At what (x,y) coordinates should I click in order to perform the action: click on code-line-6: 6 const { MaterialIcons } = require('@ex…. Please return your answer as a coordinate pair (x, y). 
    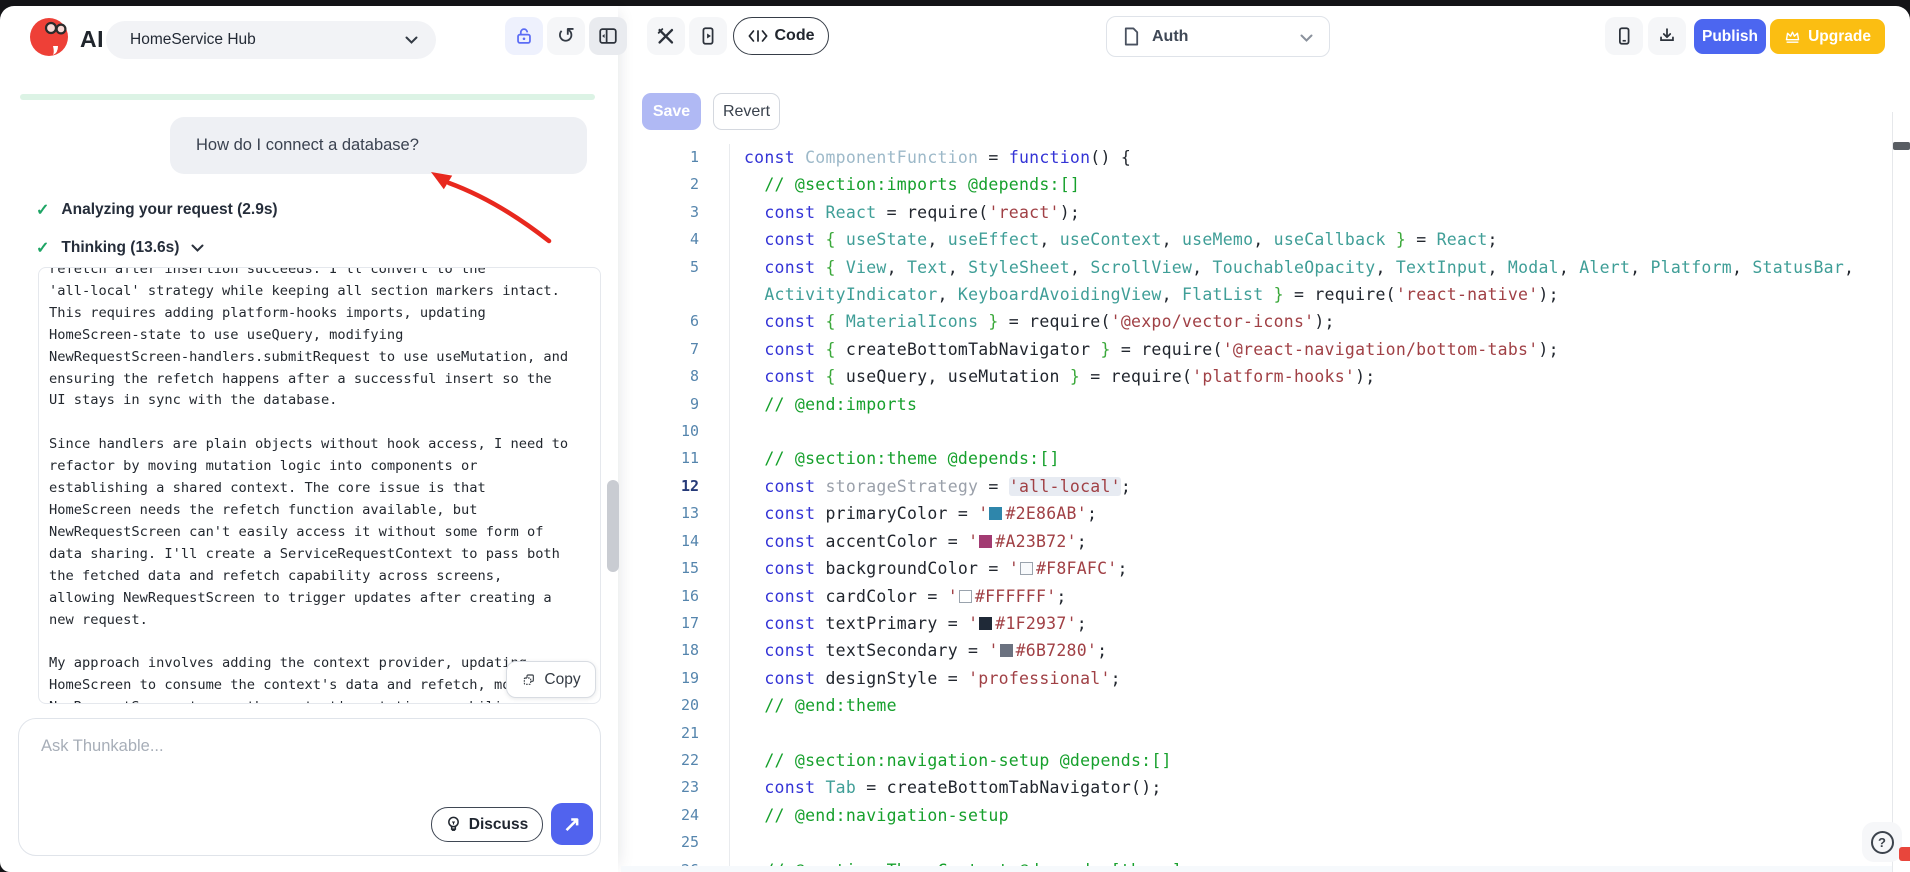
    Looking at the image, I should click on (1257, 322).